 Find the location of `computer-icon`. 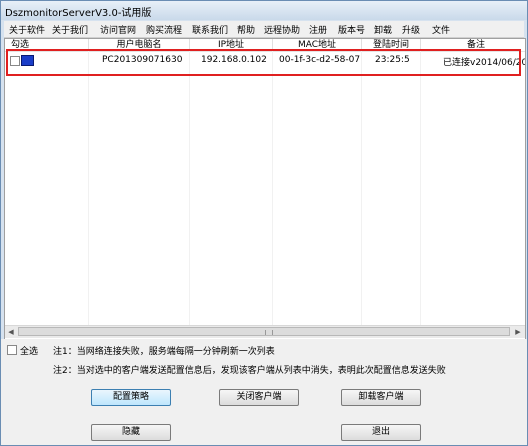

computer-icon is located at coordinates (27, 60).